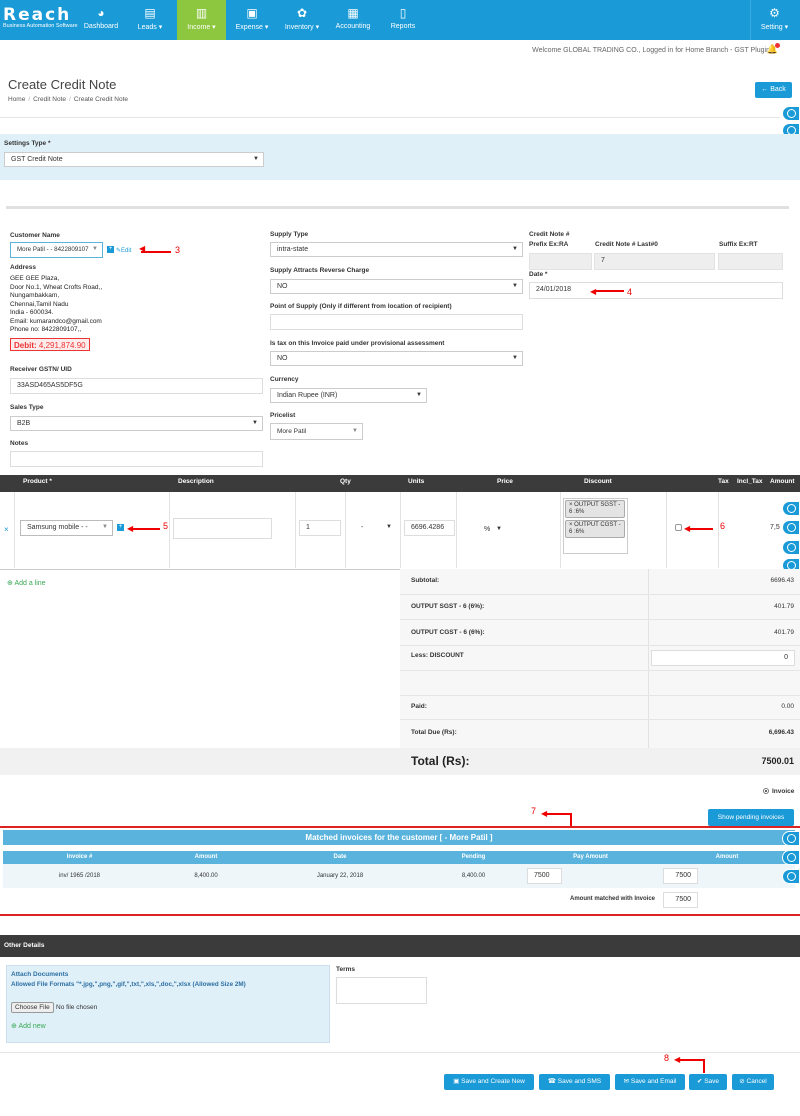  I want to click on currency-select: Indian Rupee (INR) ▼, so click(348, 395).